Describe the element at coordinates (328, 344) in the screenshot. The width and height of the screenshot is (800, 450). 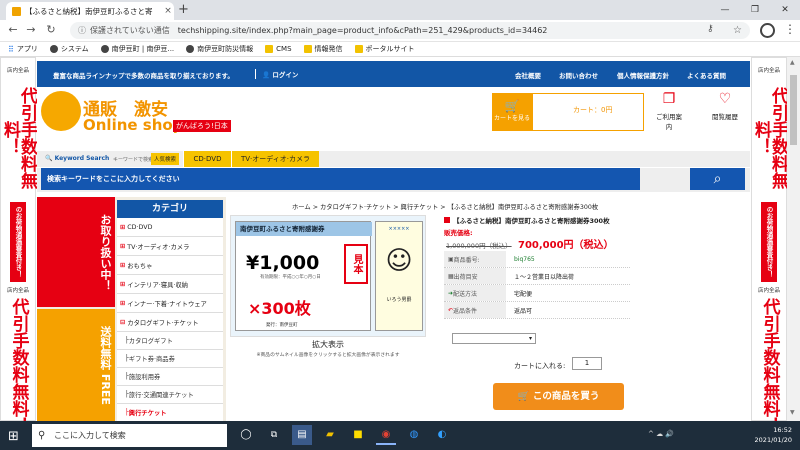
I see `zoom-link: 拡大表示` at that location.